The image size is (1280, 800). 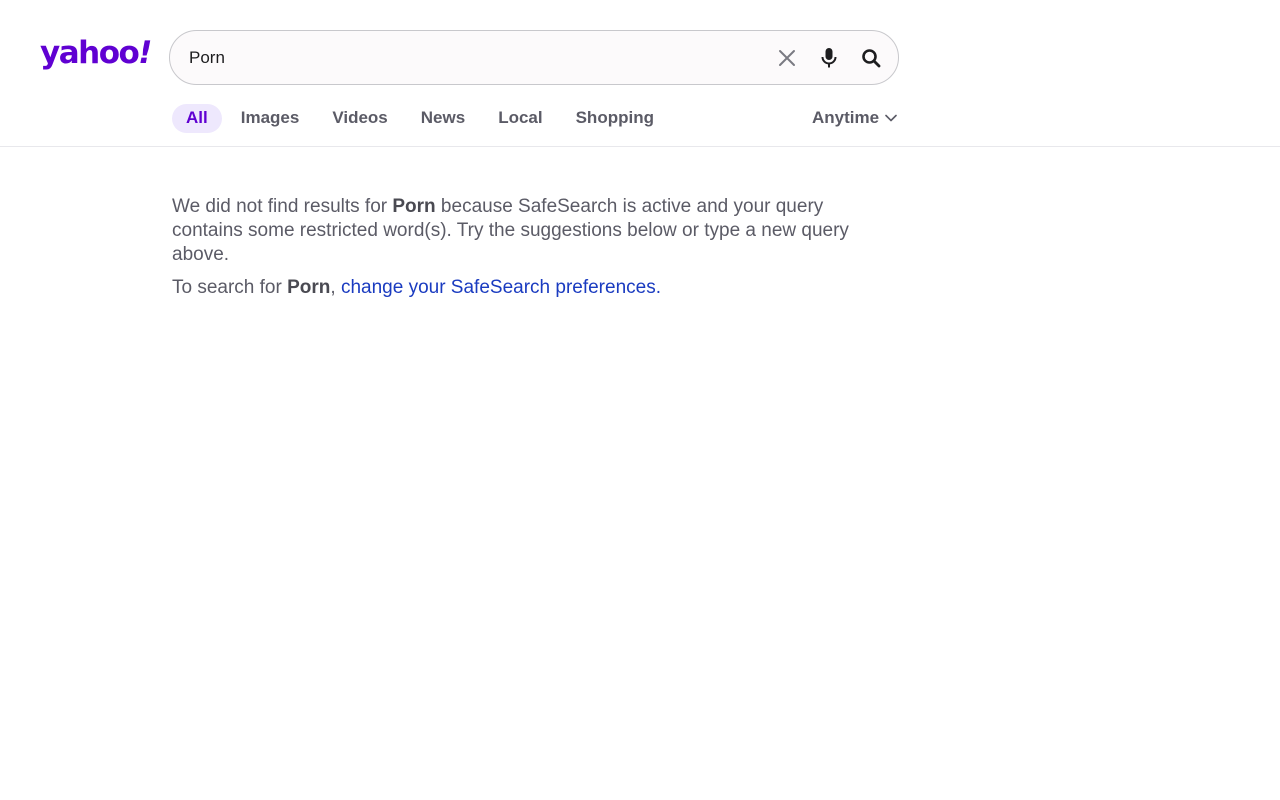 I want to click on query-term-2: Porn, so click(x=309, y=287).